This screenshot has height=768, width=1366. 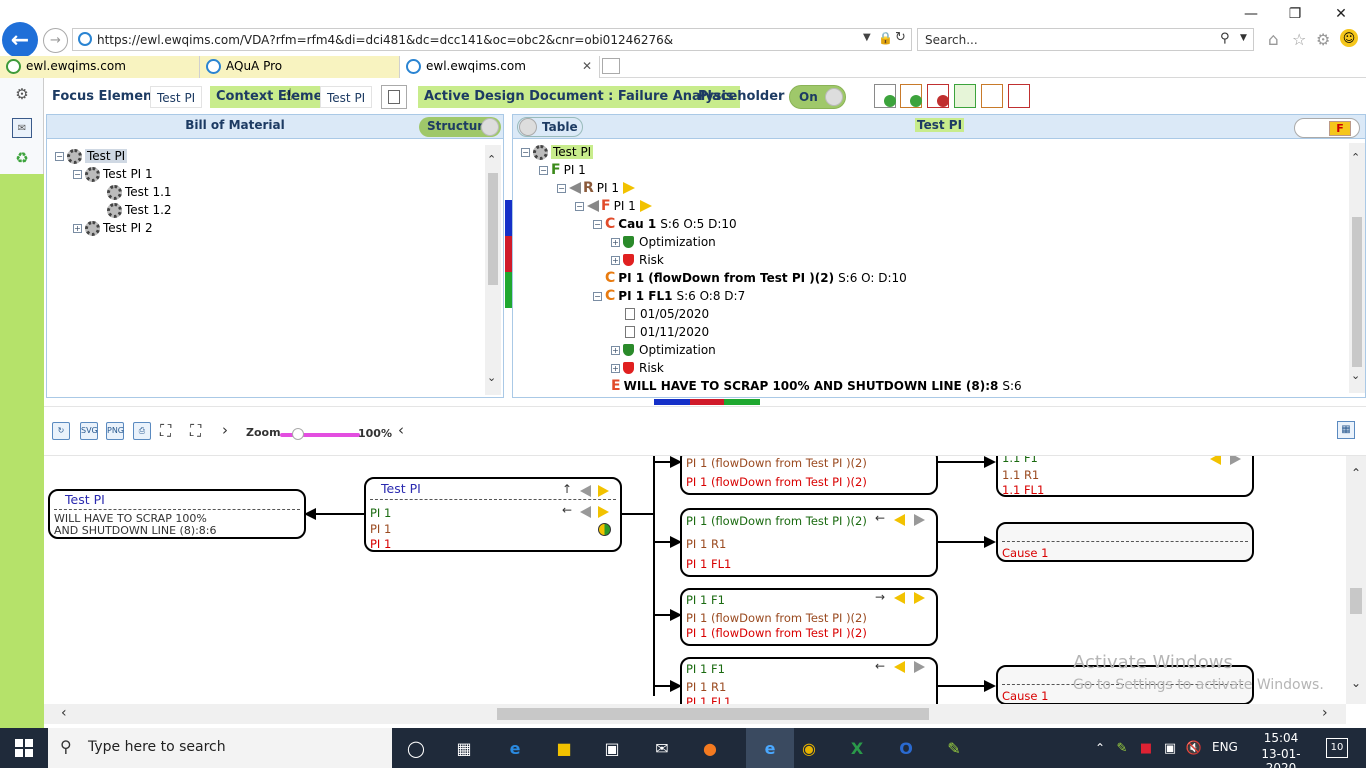 I want to click on network-icon: ▣, so click(x=1170, y=748).